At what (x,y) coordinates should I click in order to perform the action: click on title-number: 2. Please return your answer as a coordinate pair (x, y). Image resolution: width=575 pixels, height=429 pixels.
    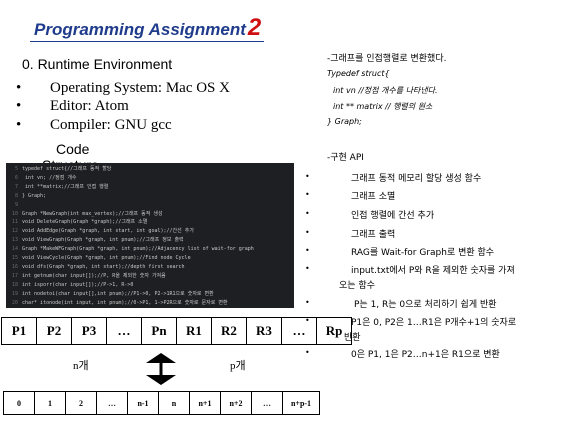
    Looking at the image, I should click on (254, 27).